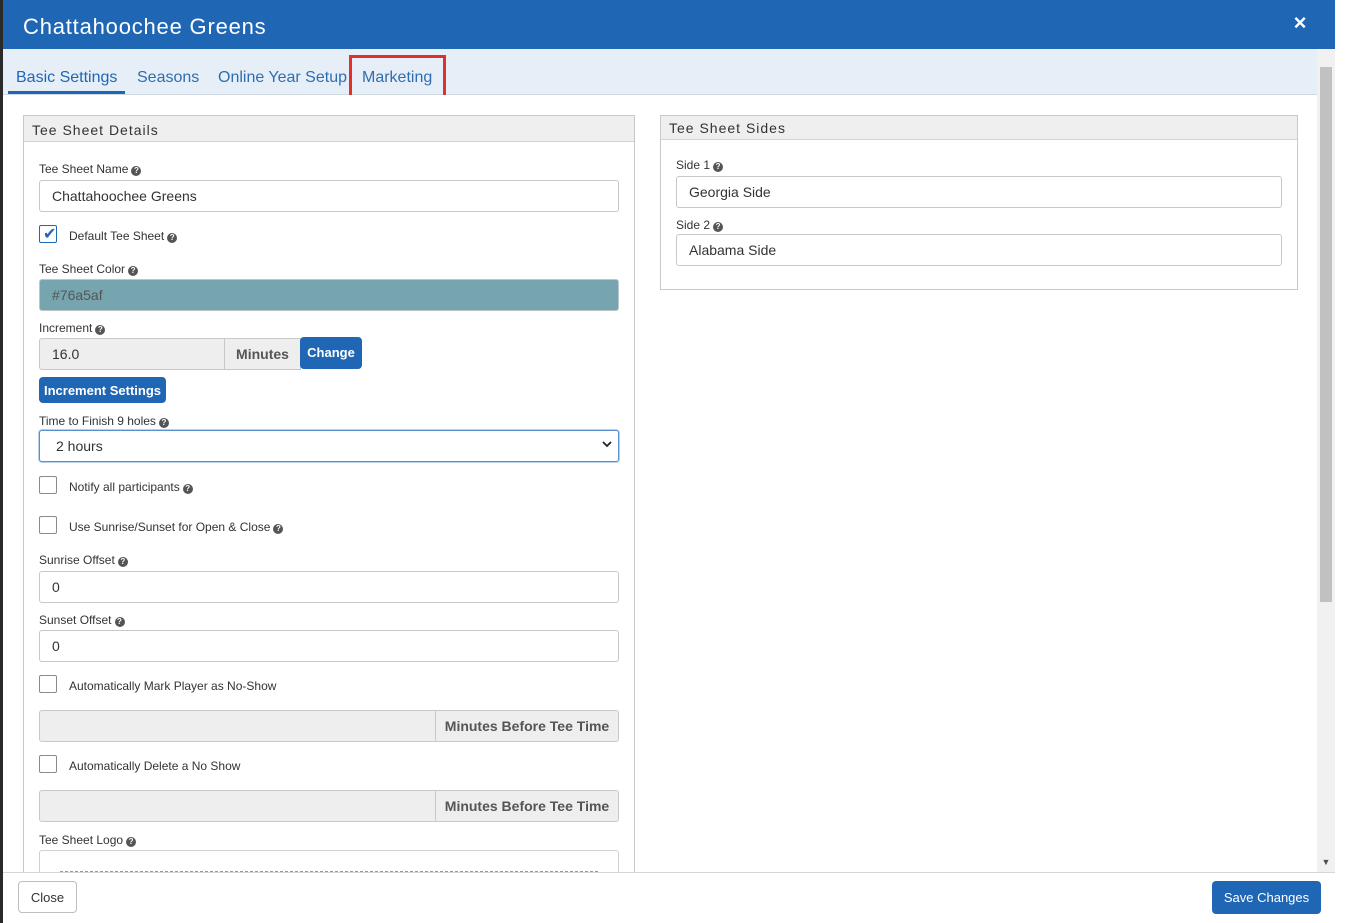 The image size is (1351, 923). Describe the element at coordinates (168, 78) in the screenshot. I see `tab-seasons: Seasons` at that location.